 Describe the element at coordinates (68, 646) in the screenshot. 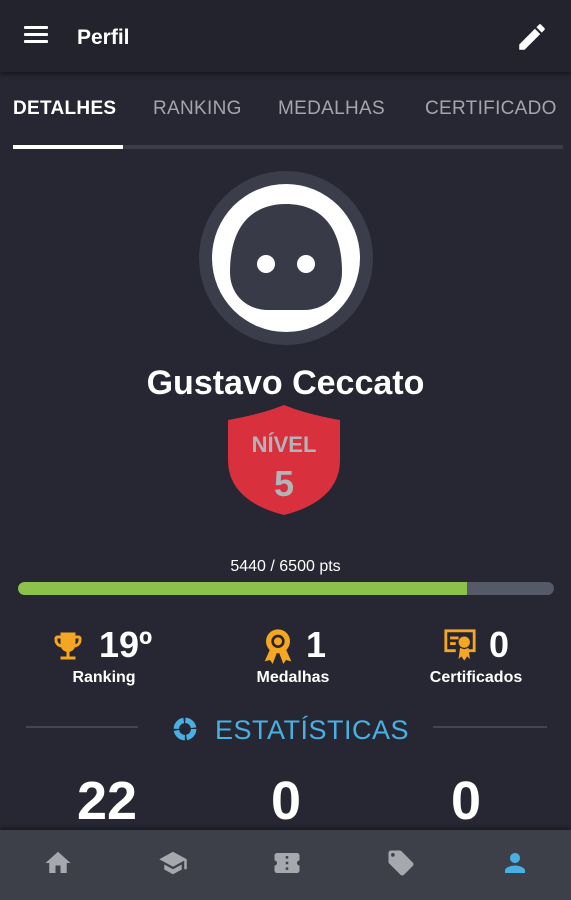

I see `trophy-icon` at that location.